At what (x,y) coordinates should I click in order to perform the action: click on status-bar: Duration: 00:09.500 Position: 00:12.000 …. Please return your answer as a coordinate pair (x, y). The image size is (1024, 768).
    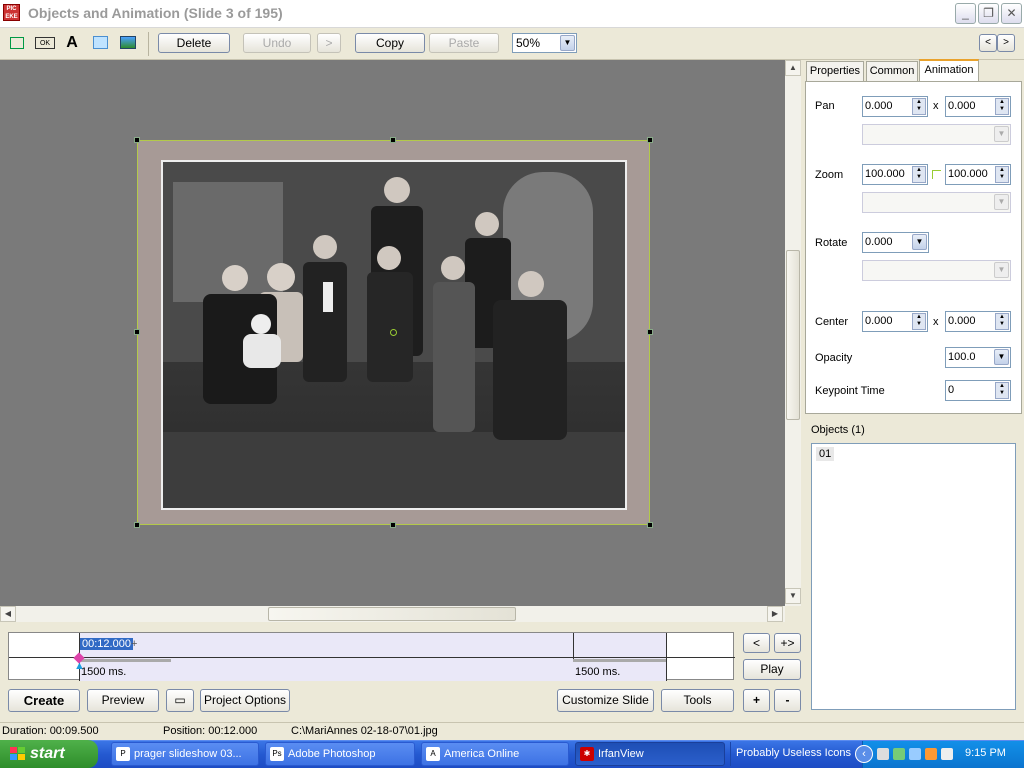
    Looking at the image, I should click on (512, 731).